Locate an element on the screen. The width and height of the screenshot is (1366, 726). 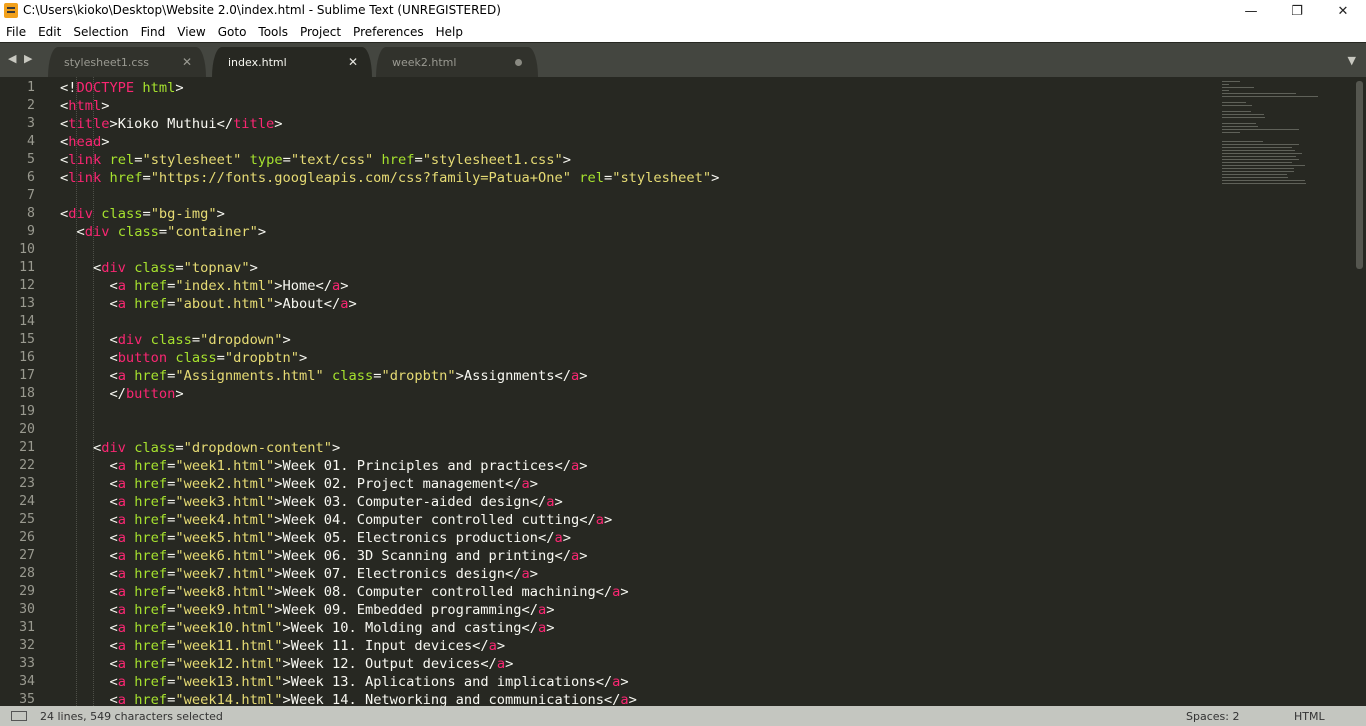
code-token: "dropbtn" is located at coordinates (262, 358).